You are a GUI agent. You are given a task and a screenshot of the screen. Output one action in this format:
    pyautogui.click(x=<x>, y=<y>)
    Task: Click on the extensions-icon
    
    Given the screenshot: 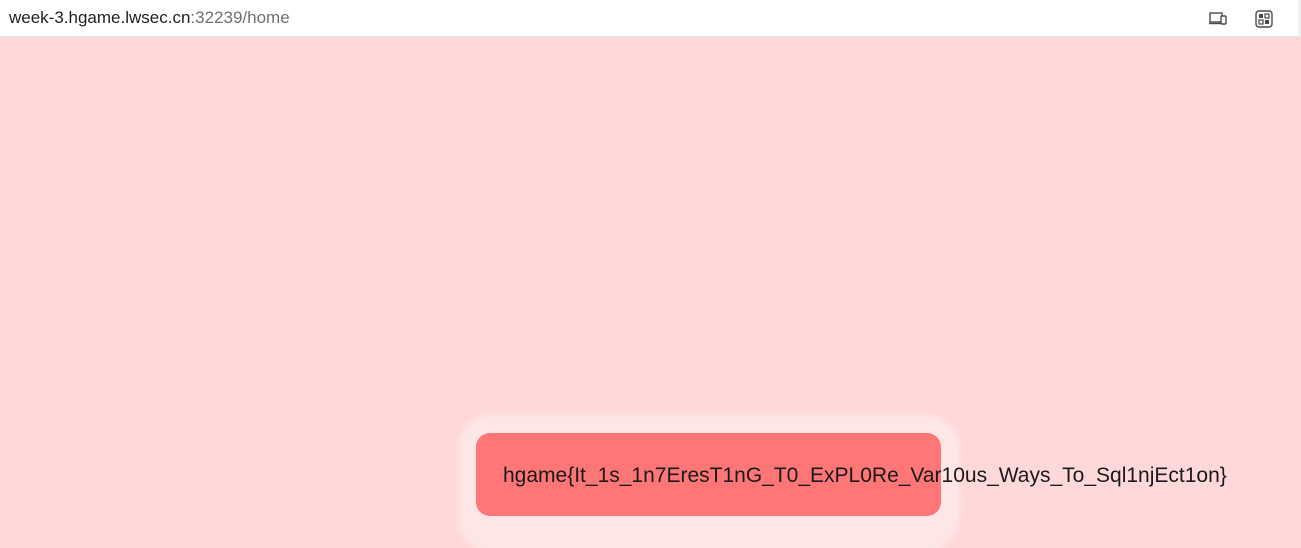 What is the action you would take?
    pyautogui.click(x=1264, y=19)
    